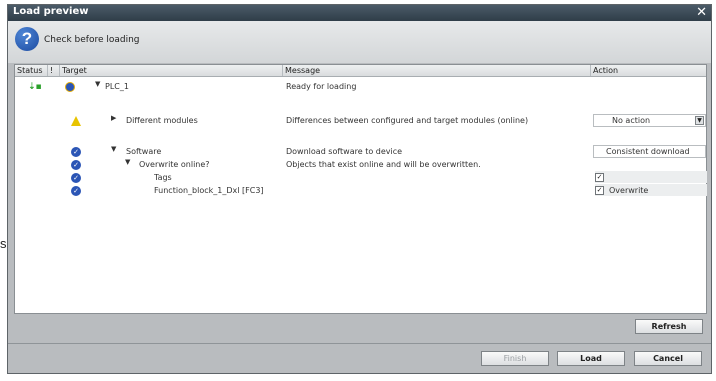  Describe the element at coordinates (631, 120) in the screenshot. I see `action-value: No action` at that location.